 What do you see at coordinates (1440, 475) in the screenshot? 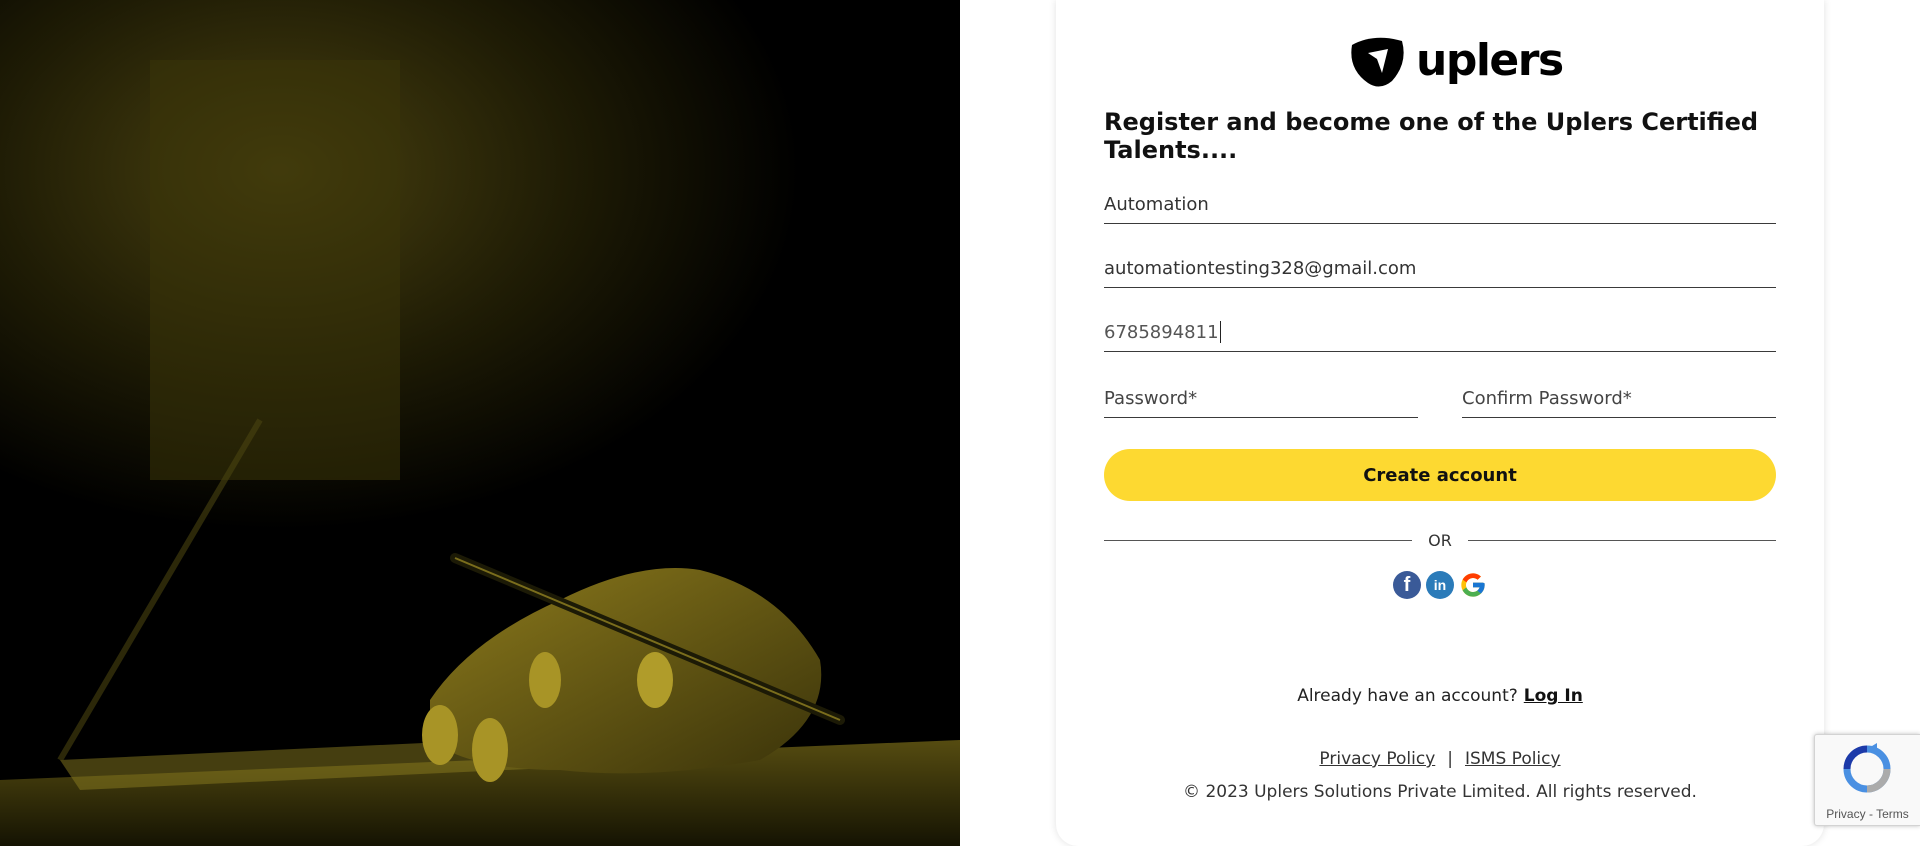
I see `create-account-button: Create account` at bounding box center [1440, 475].